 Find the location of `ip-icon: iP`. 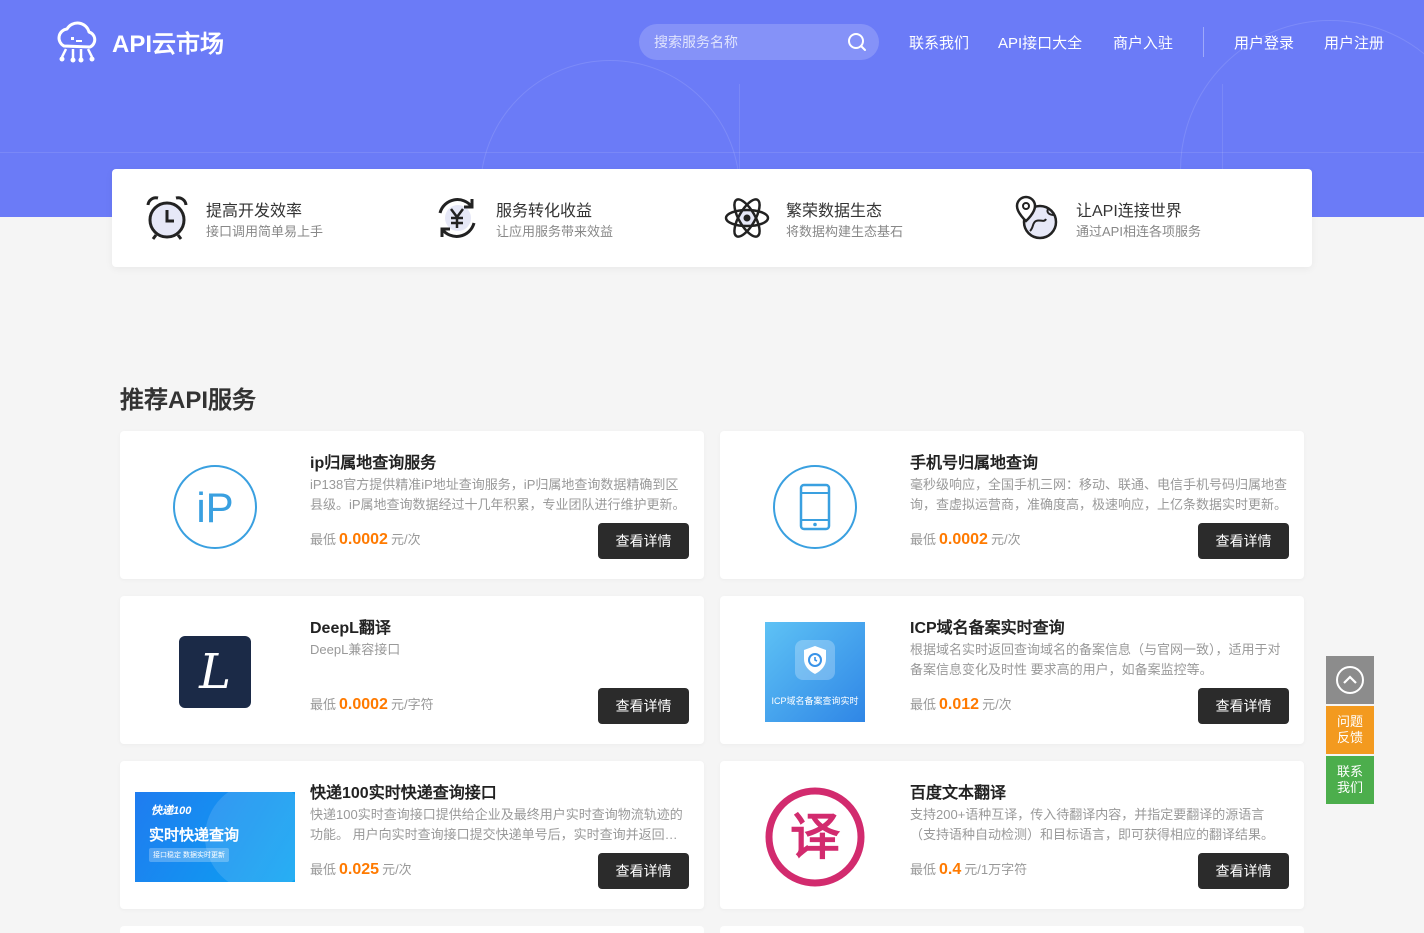

ip-icon: iP is located at coordinates (215, 507).